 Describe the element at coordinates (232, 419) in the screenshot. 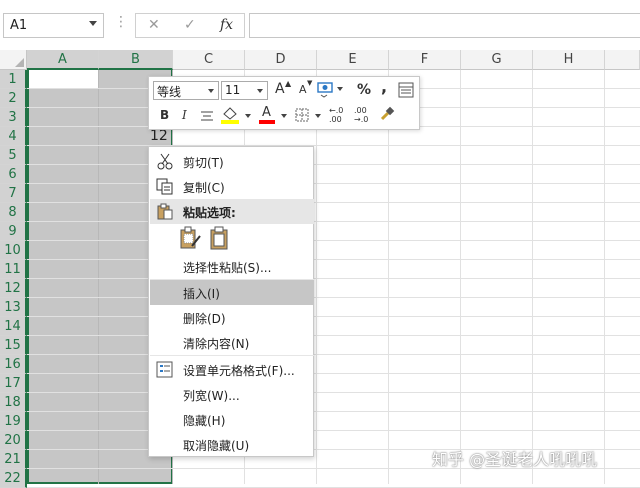

I see `menu-item-hide: 隐藏(H)` at that location.